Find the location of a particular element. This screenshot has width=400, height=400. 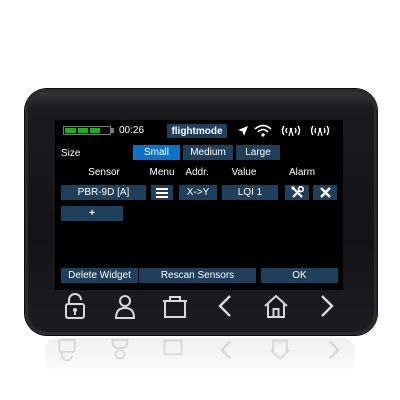

clock-time: 00:26 is located at coordinates (132, 130).